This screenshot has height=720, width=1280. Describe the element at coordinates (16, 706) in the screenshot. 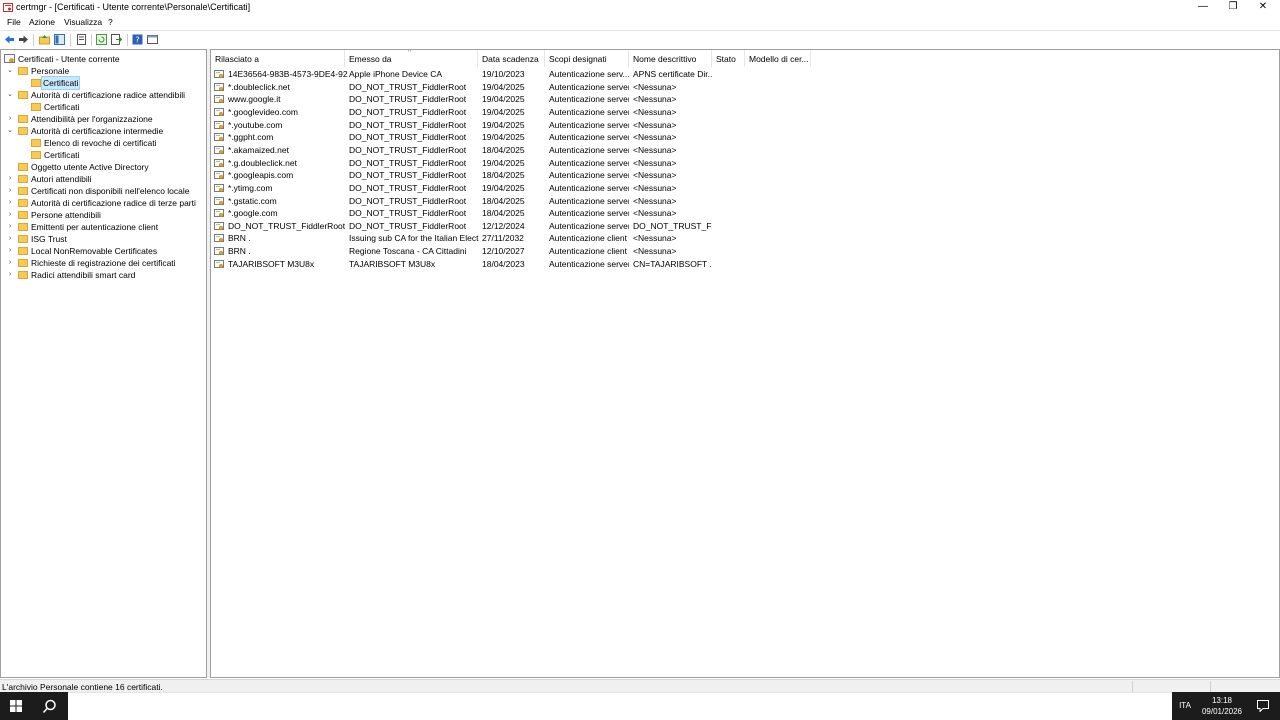

I see `start-button` at that location.